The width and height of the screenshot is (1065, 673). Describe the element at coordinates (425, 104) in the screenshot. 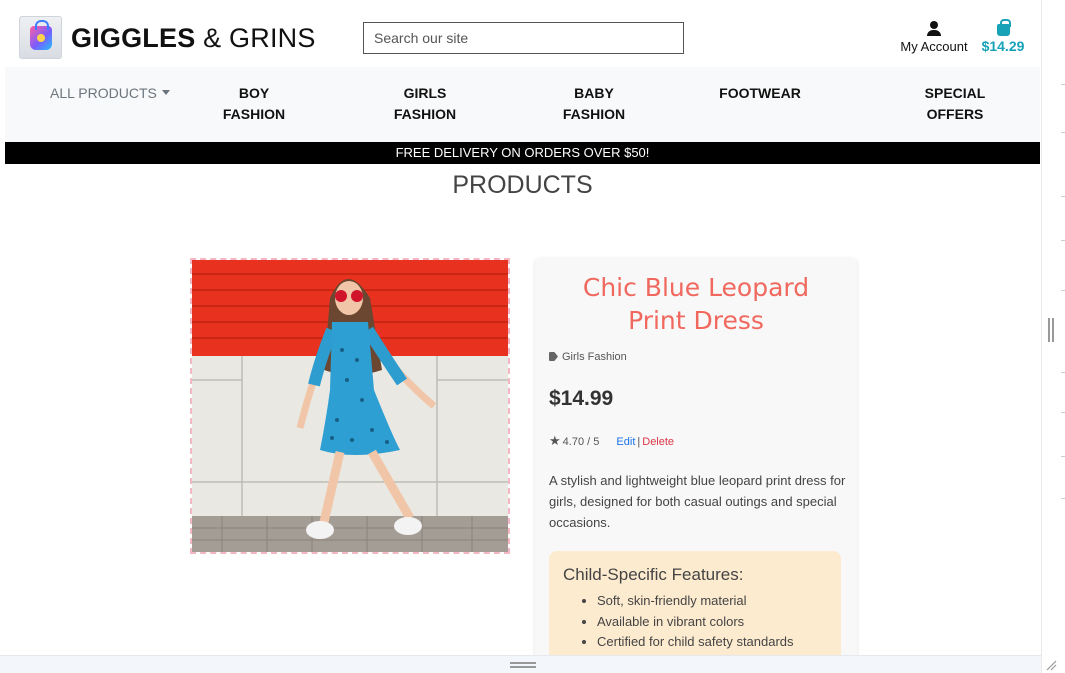

I see `nav-girls-fashion: GIRLS FASHION` at that location.